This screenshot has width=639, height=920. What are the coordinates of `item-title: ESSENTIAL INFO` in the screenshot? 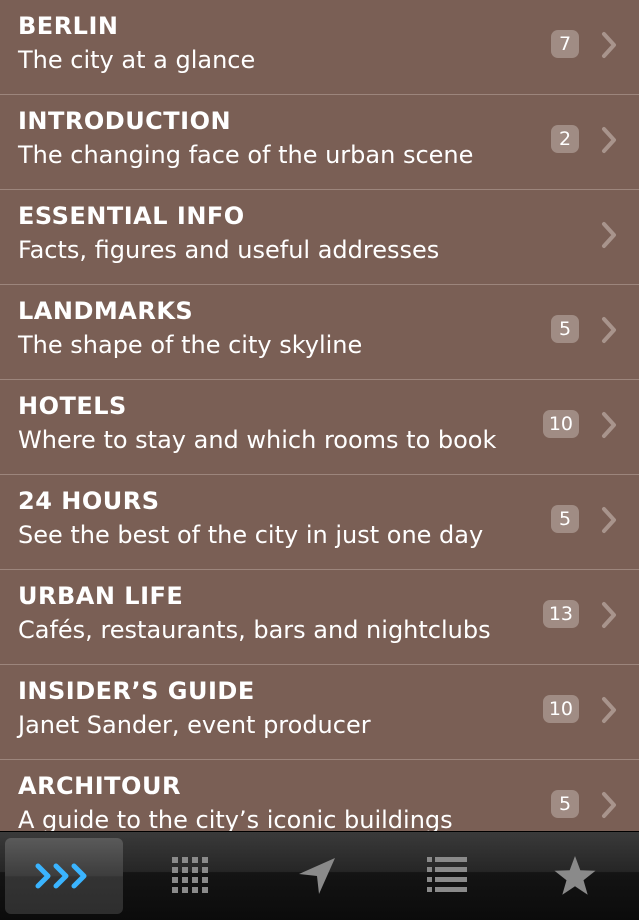 It's located at (131, 216).